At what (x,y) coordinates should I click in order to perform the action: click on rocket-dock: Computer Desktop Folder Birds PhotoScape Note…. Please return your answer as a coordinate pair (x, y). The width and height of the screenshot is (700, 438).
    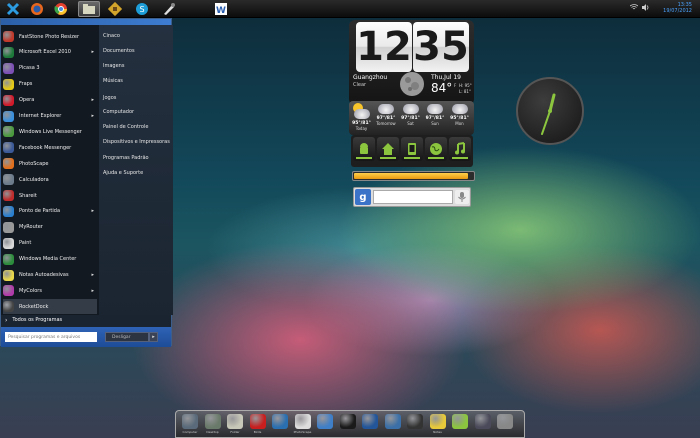
    Looking at the image, I should click on (350, 424).